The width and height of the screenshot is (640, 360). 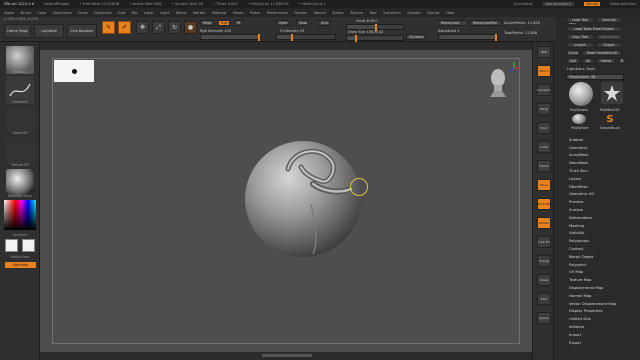 What do you see at coordinates (603, 187) in the screenshot?
I see `subpalette-fibermesh: FiberMesh` at bounding box center [603, 187].